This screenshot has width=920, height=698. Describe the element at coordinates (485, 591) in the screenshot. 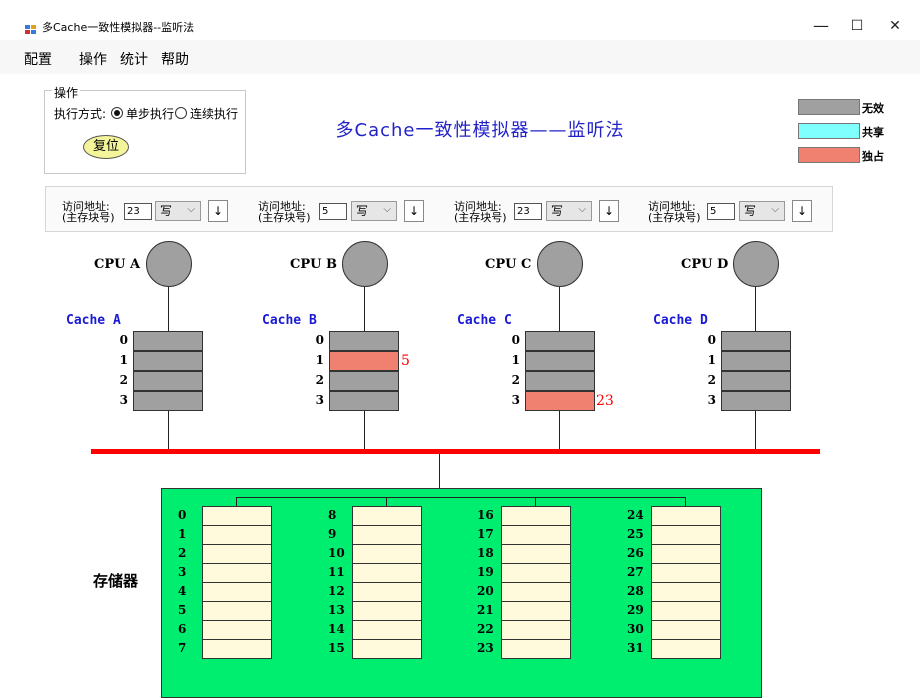

I see `memory-index: 20` at that location.